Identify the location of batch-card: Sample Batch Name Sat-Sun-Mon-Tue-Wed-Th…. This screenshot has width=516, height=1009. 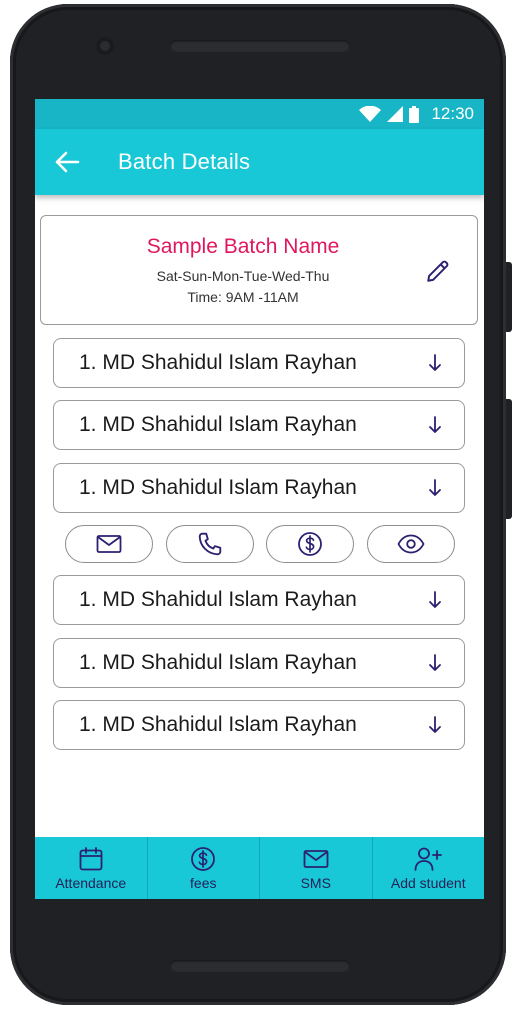
(259, 270).